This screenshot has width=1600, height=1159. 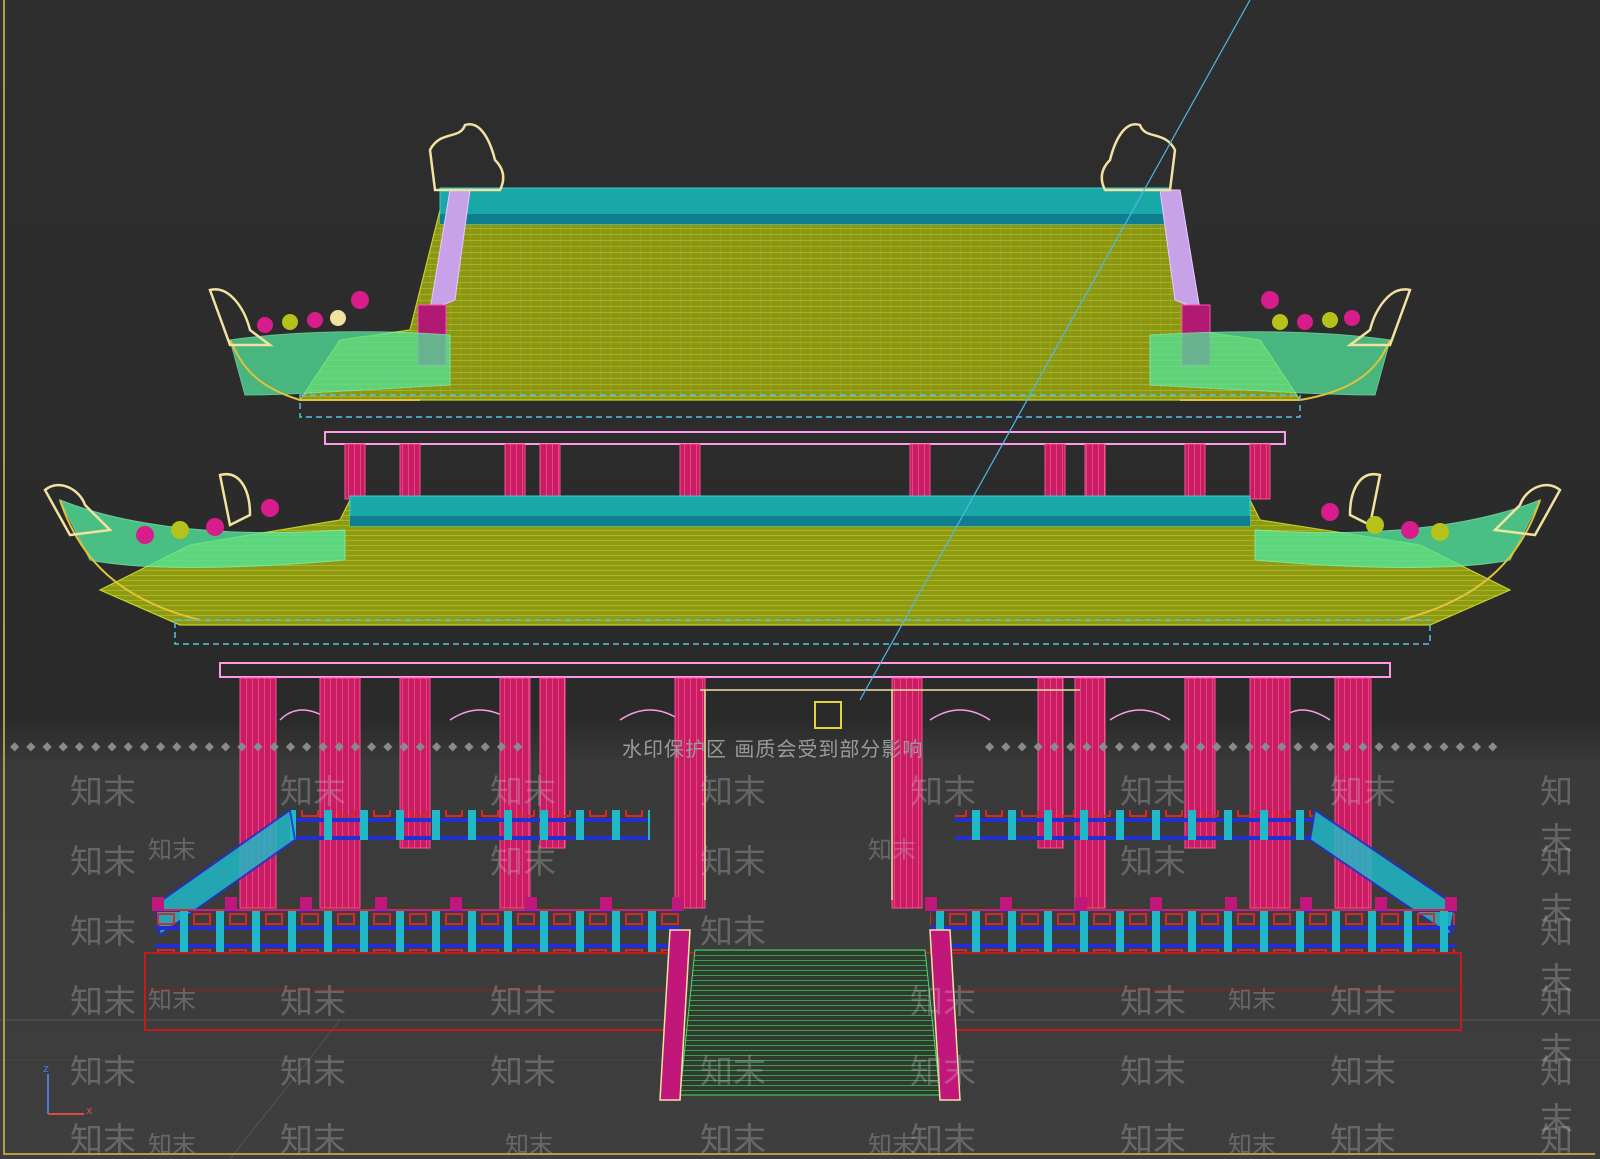 I want to click on upper-roof, so click(x=810, y=302).